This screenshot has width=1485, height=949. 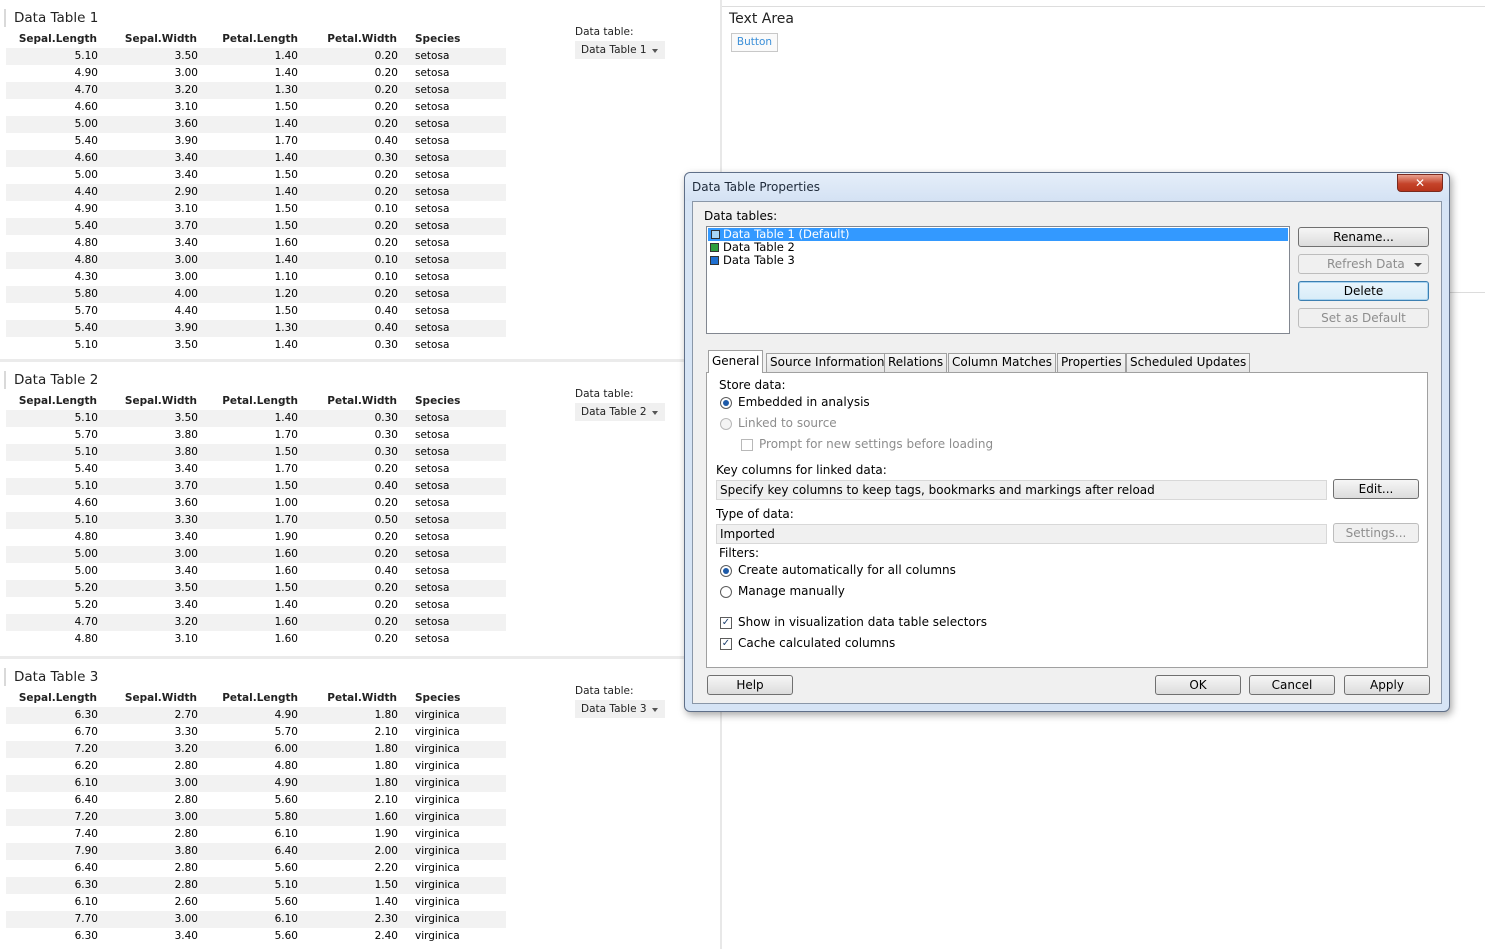 What do you see at coordinates (256, 817) in the screenshot?
I see `table-row: 7.20 3.00 5.80 1.60 virginica` at bounding box center [256, 817].